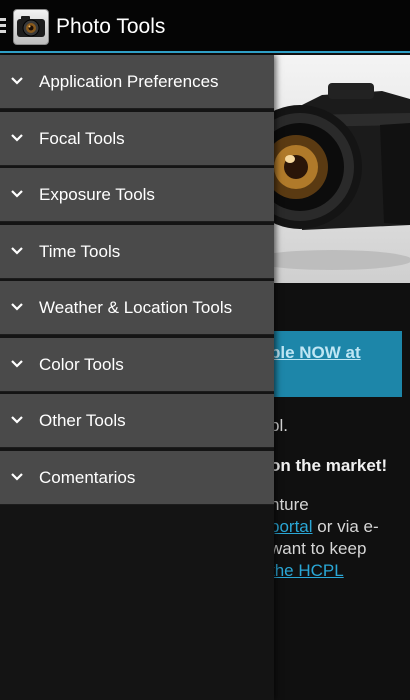  Describe the element at coordinates (81, 364) in the screenshot. I see `drawer-item-label: Color Tools` at that location.